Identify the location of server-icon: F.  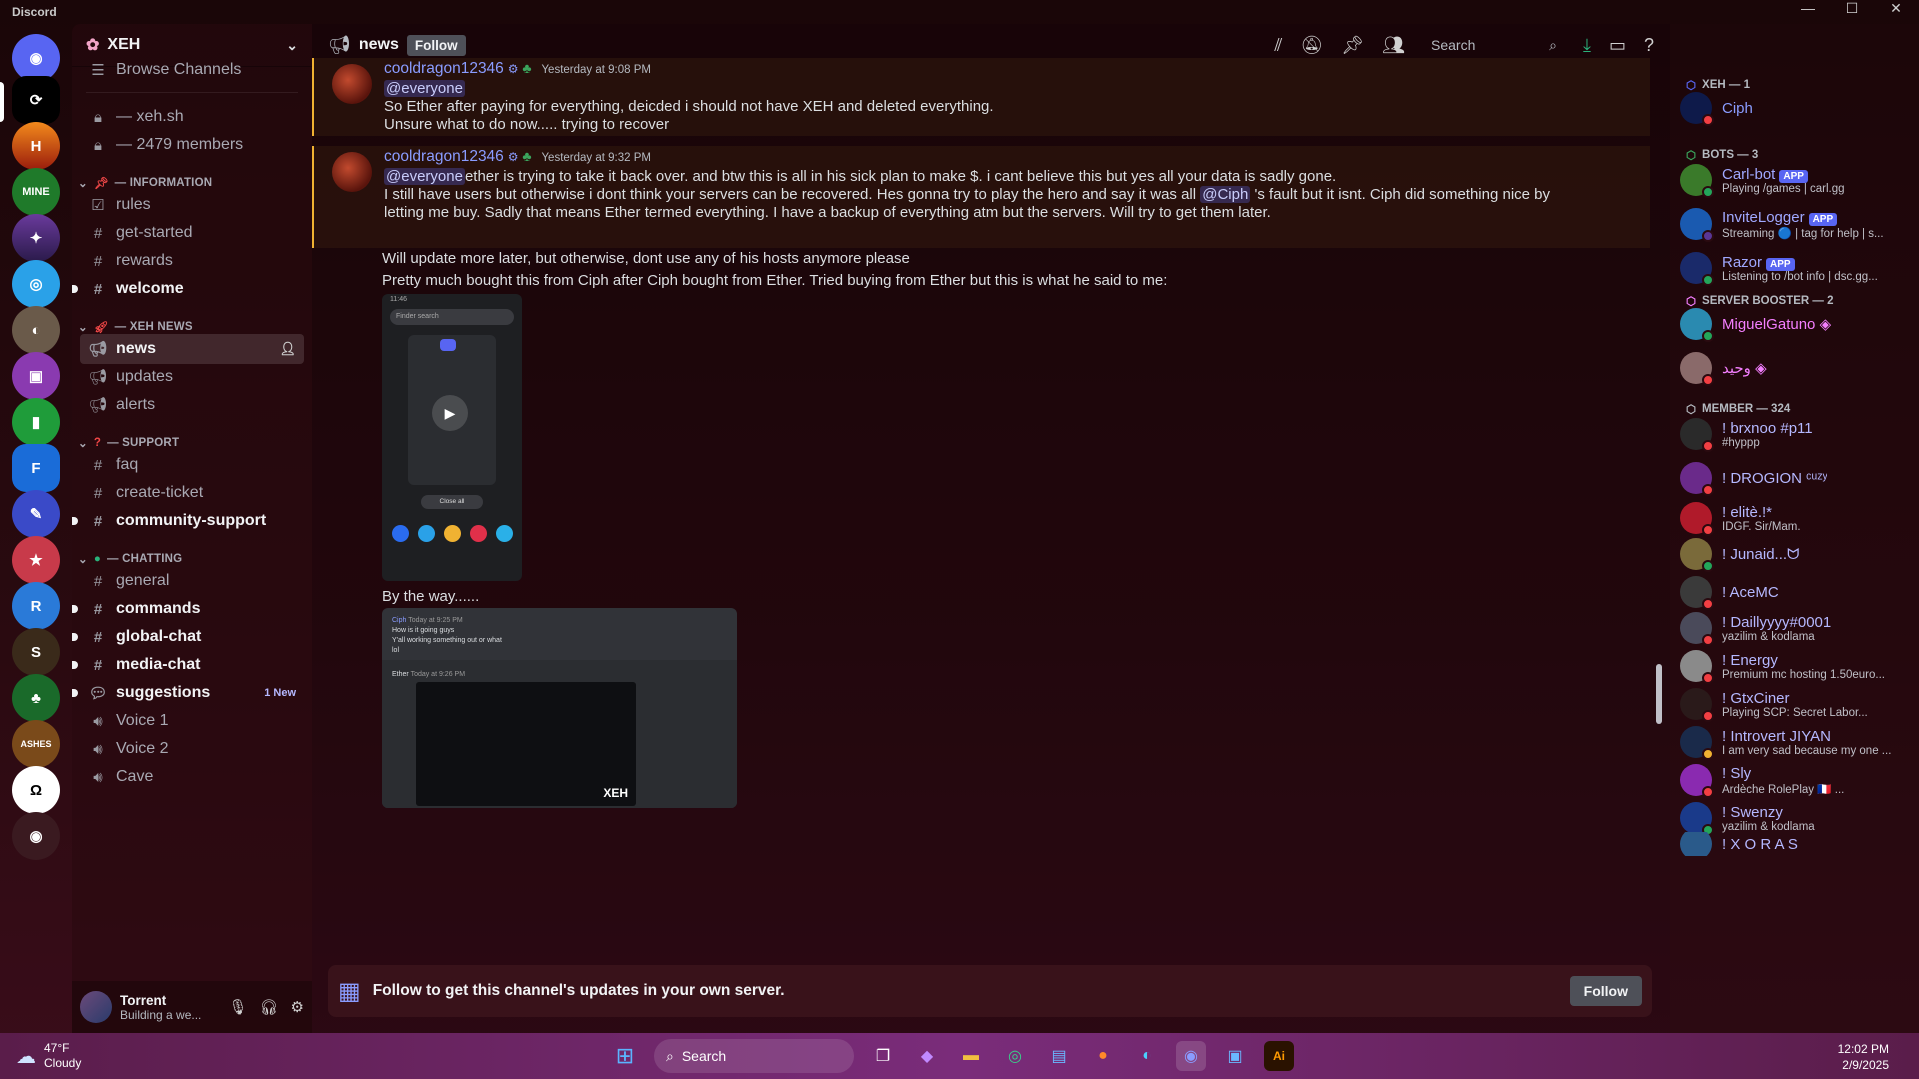
(36, 468).